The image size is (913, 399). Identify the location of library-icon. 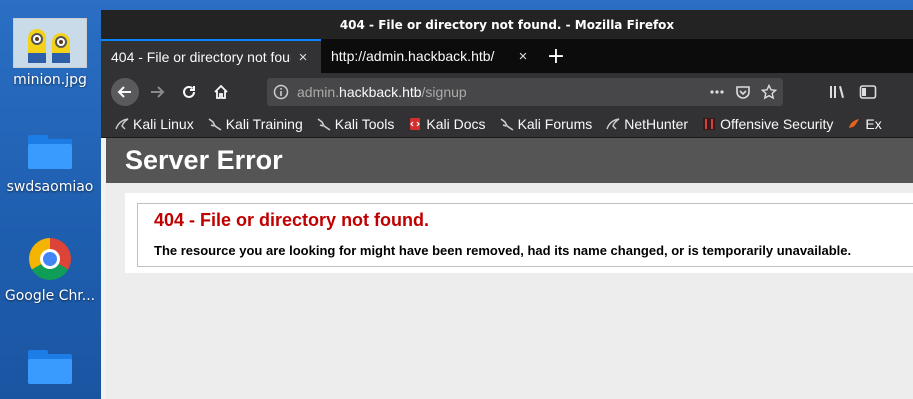
(838, 92).